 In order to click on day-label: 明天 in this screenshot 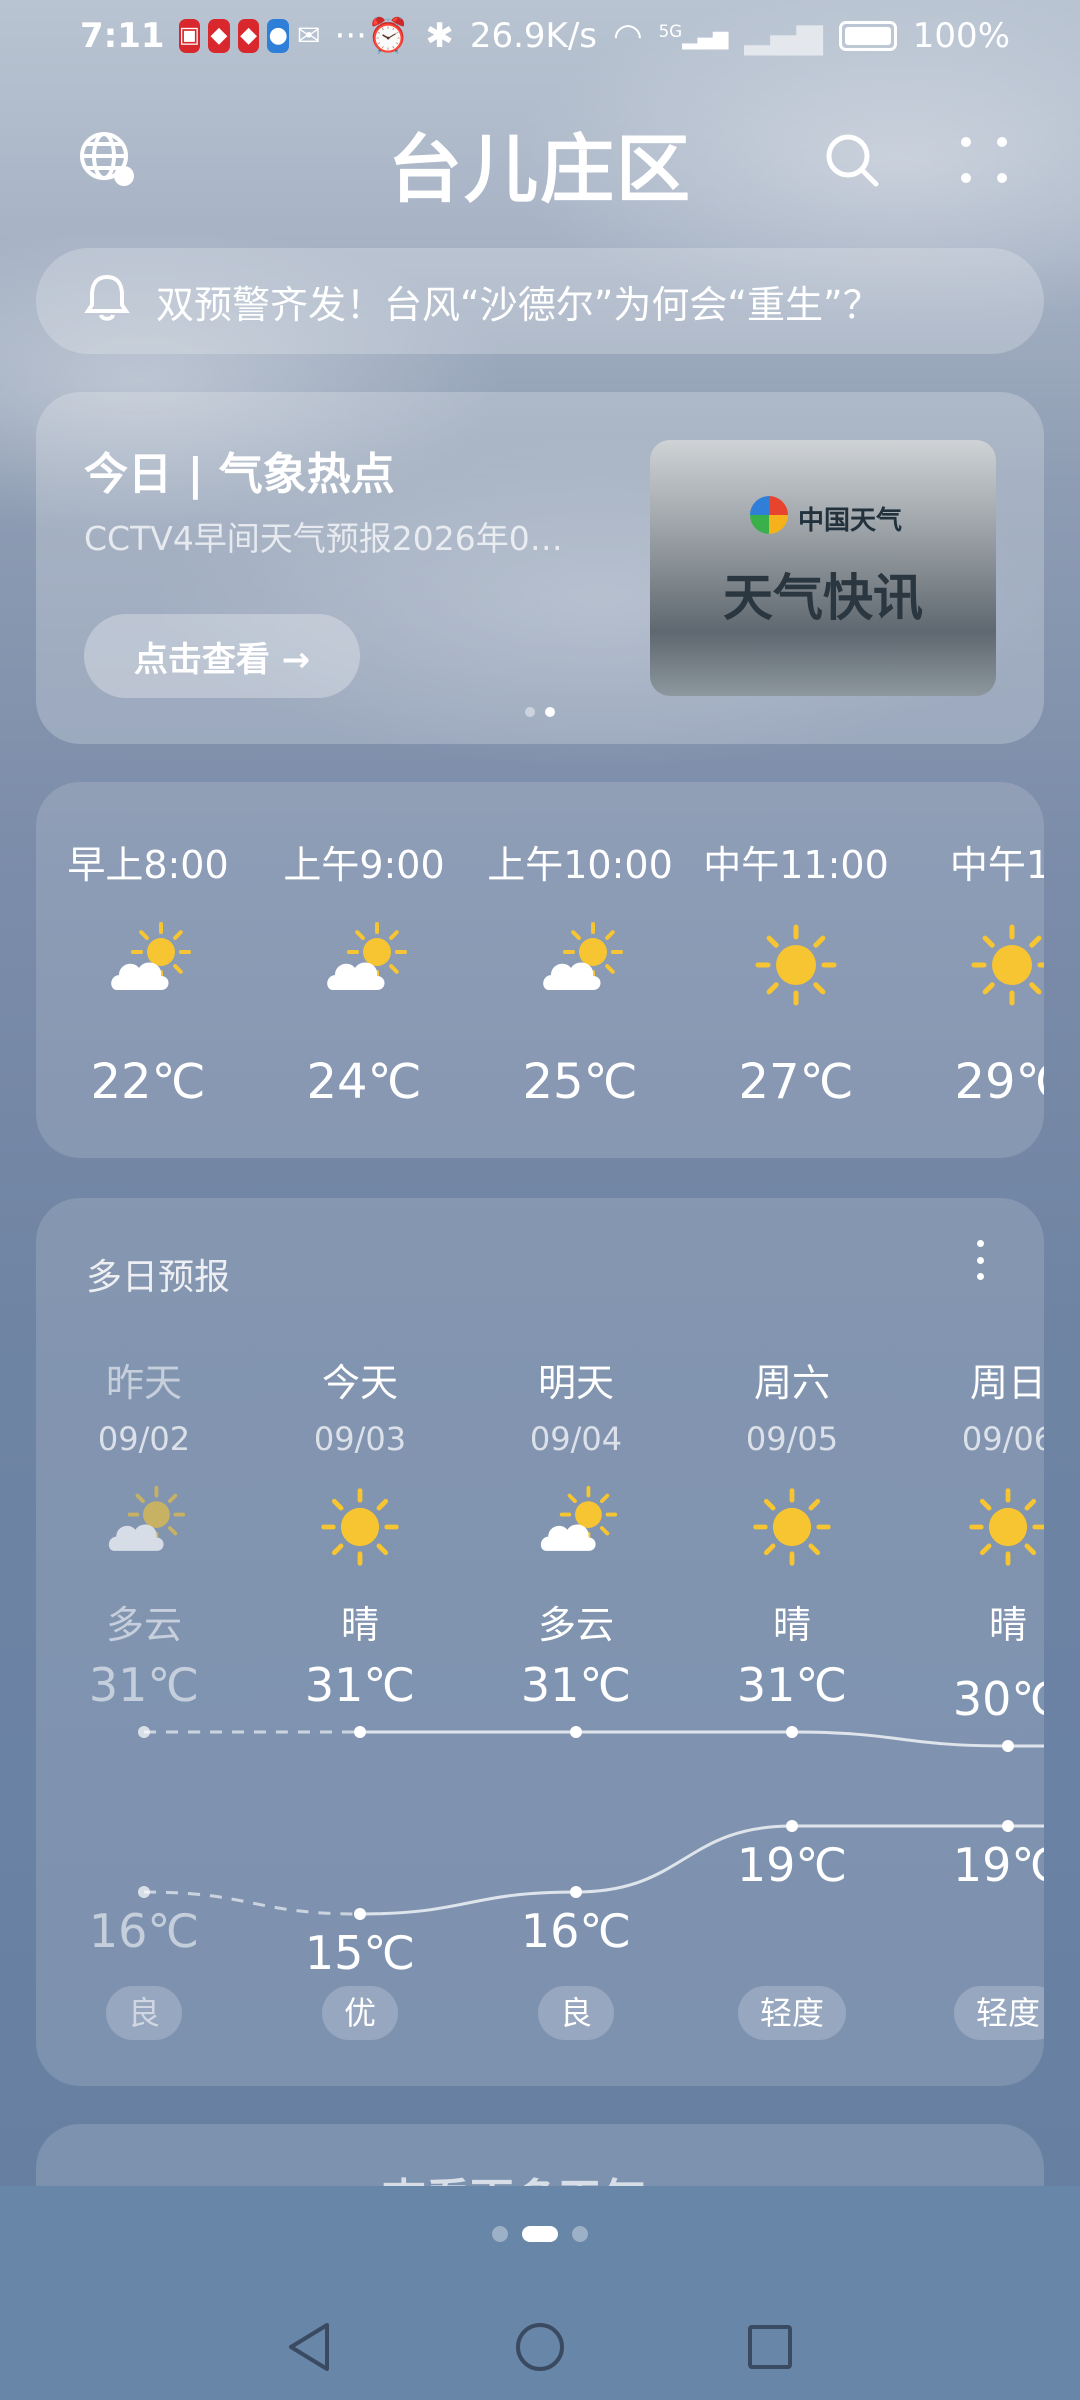, I will do `click(575, 1383)`.